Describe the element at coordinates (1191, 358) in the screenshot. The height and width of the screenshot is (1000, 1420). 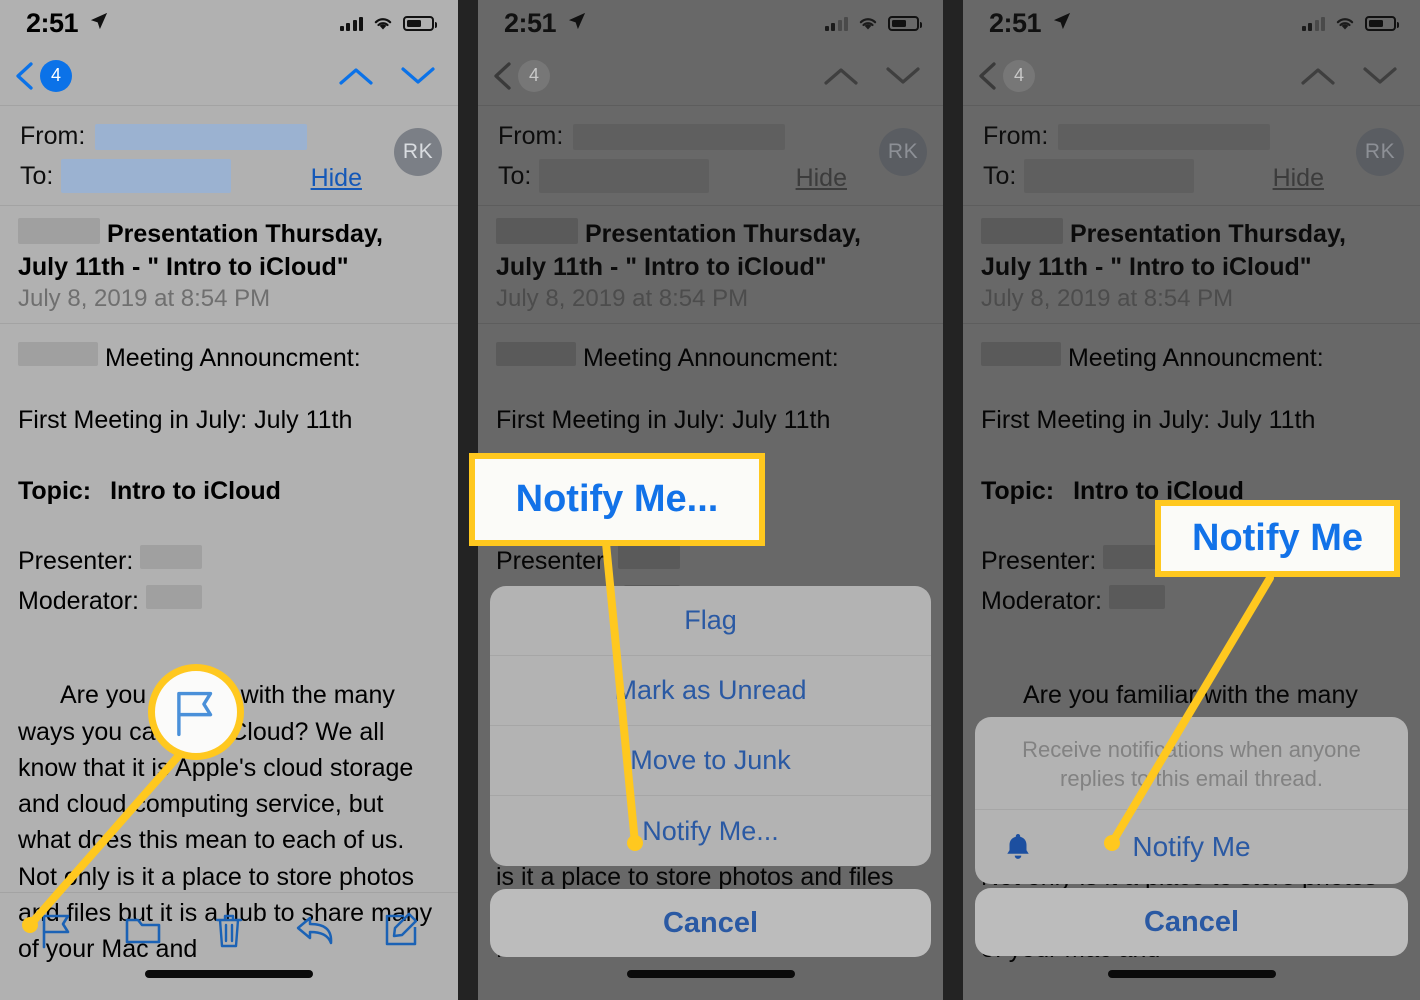
I see `announcement-line: Meeting Announcment:` at that location.